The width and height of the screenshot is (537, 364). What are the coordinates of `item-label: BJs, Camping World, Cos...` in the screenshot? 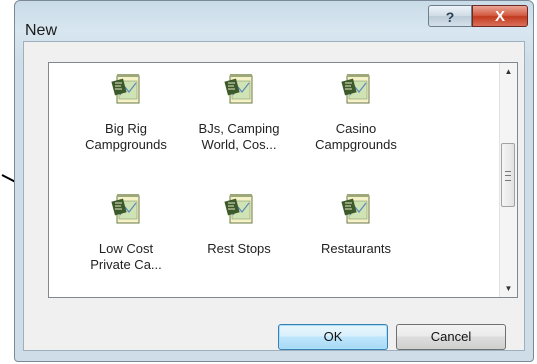 It's located at (239, 136).